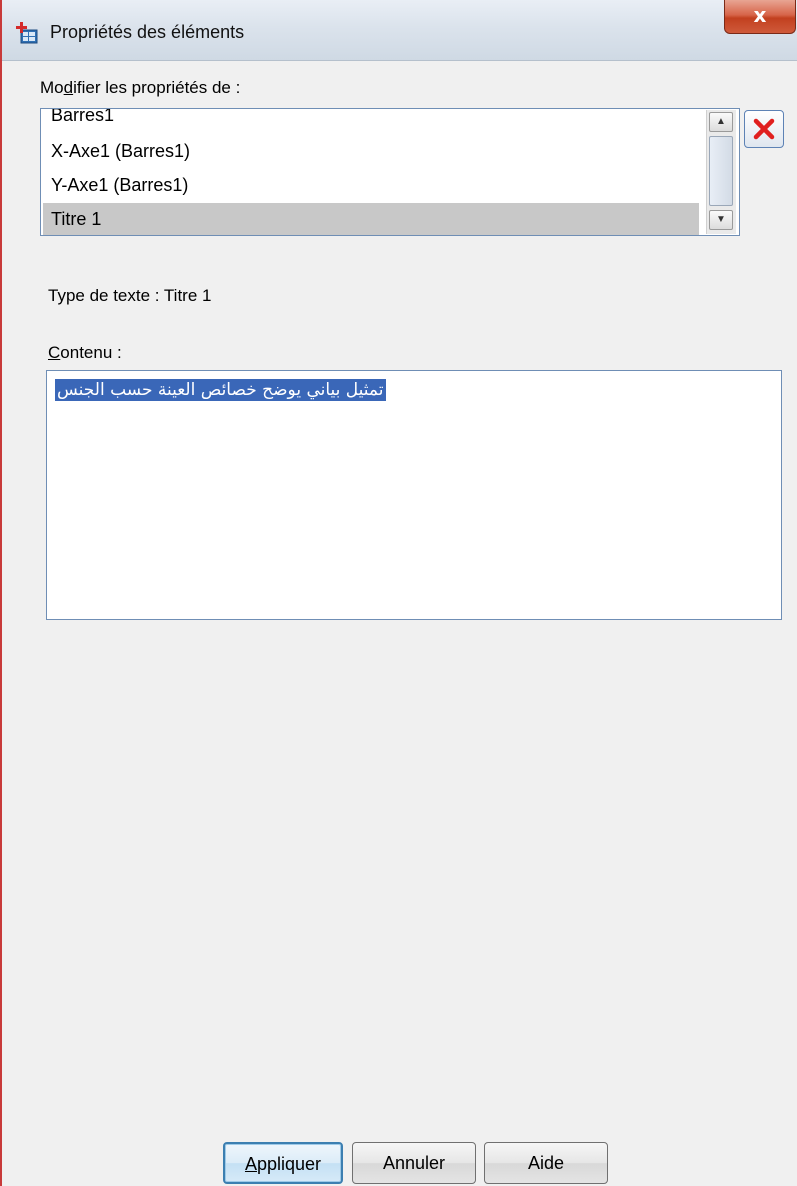 The image size is (797, 1186). I want to click on close-icon: x, so click(760, 15).